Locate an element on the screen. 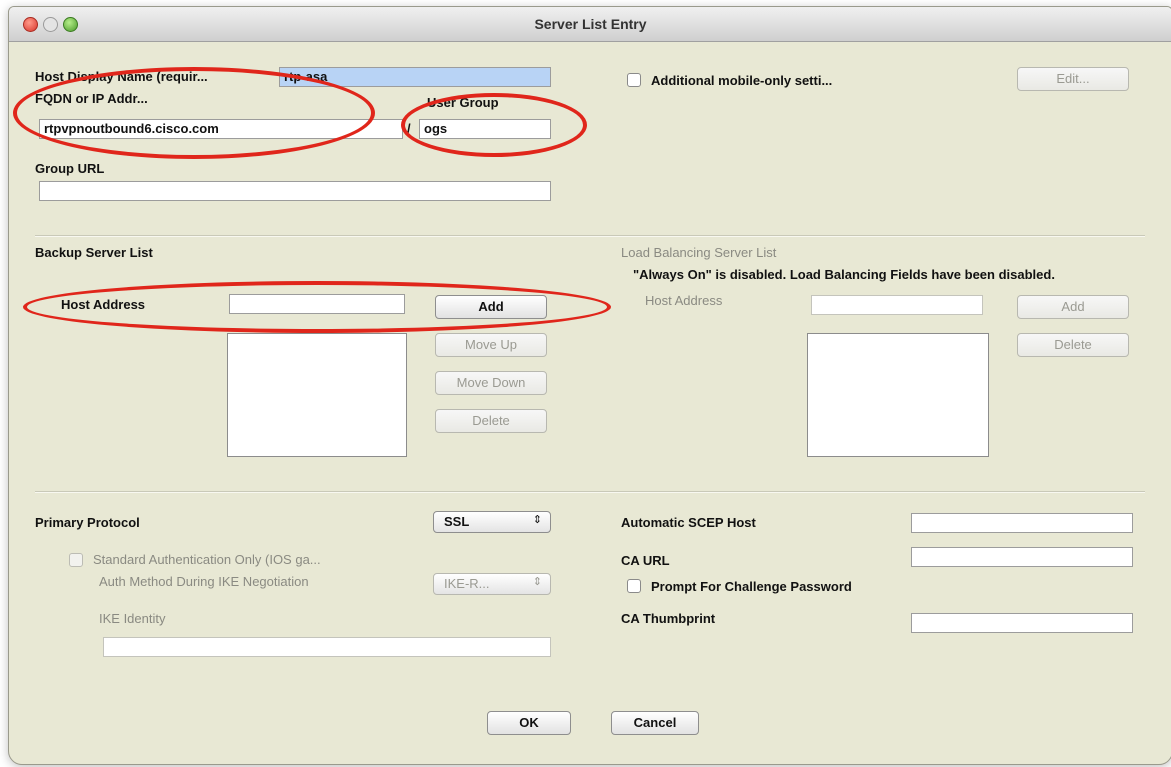 The image size is (1171, 767). scep-host-input is located at coordinates (1022, 523).